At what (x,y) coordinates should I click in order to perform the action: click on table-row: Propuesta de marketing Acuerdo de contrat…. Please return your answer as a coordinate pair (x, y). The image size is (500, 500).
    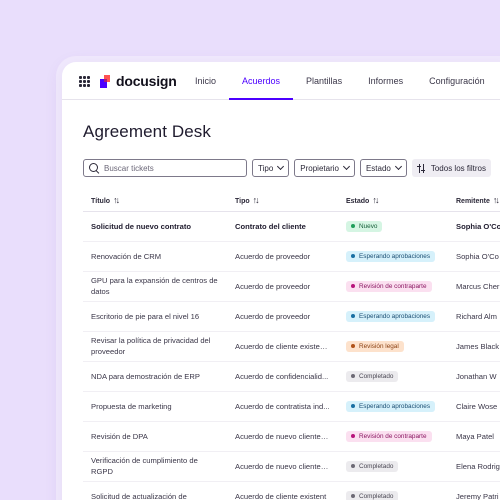
    Looking at the image, I should click on (291, 406).